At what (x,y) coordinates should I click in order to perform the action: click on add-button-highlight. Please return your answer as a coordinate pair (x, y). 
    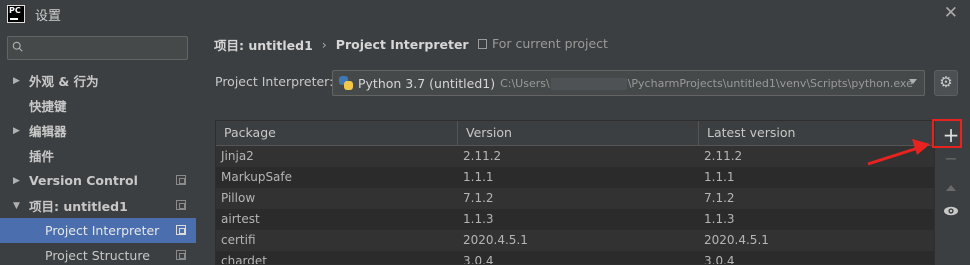
    Looking at the image, I should click on (947, 133).